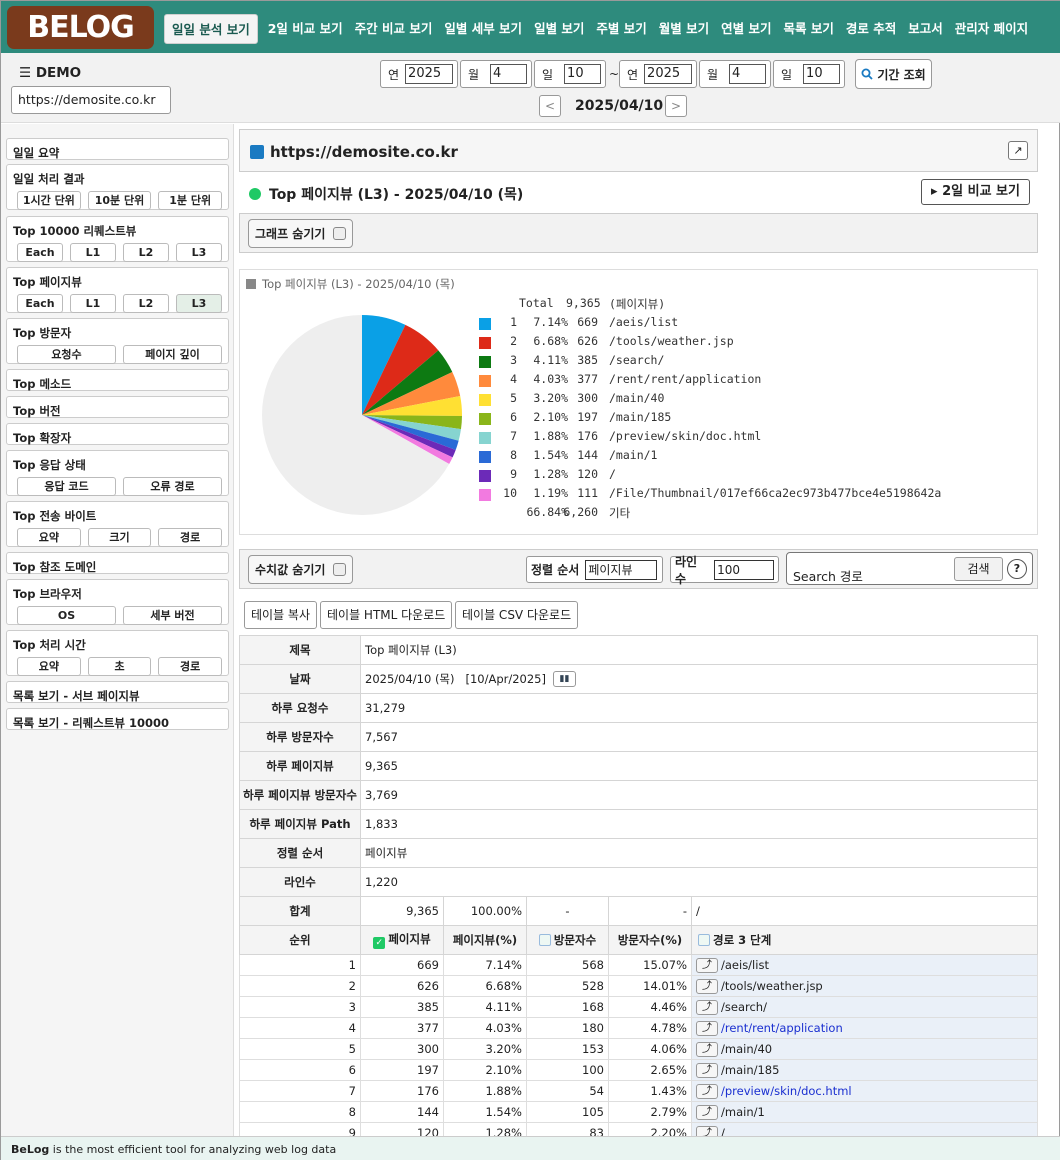 The width and height of the screenshot is (1060, 1160). What do you see at coordinates (117, 178) in the screenshot?
I see `sidebar-section-title: 일일 처리 결과` at bounding box center [117, 178].